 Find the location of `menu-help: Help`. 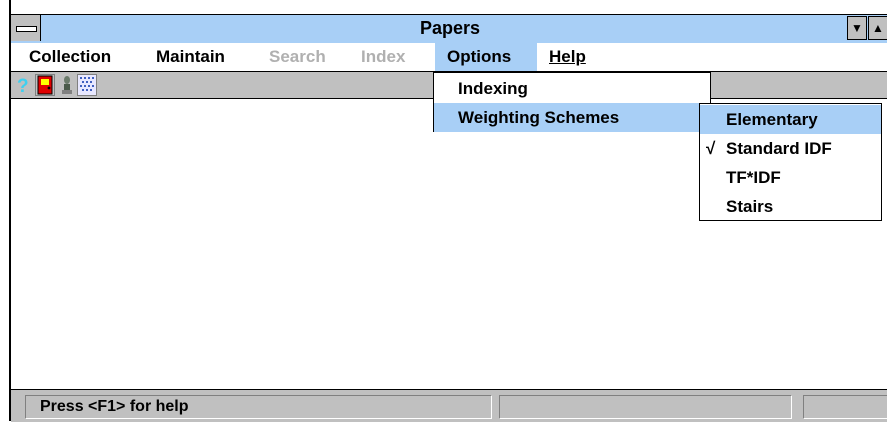

menu-help: Help is located at coordinates (567, 57).